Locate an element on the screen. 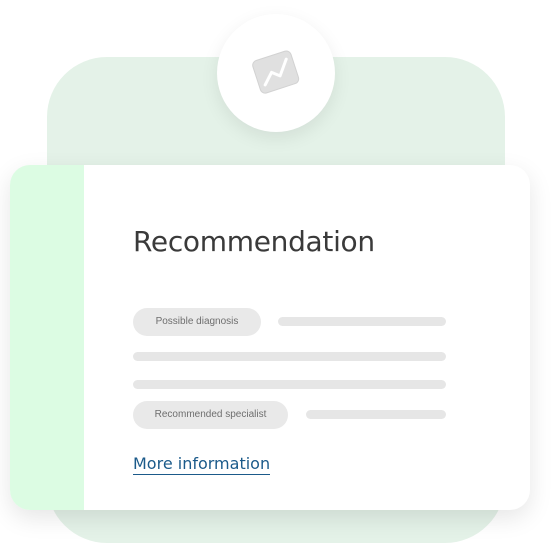  card-accent-bar is located at coordinates (47, 337).